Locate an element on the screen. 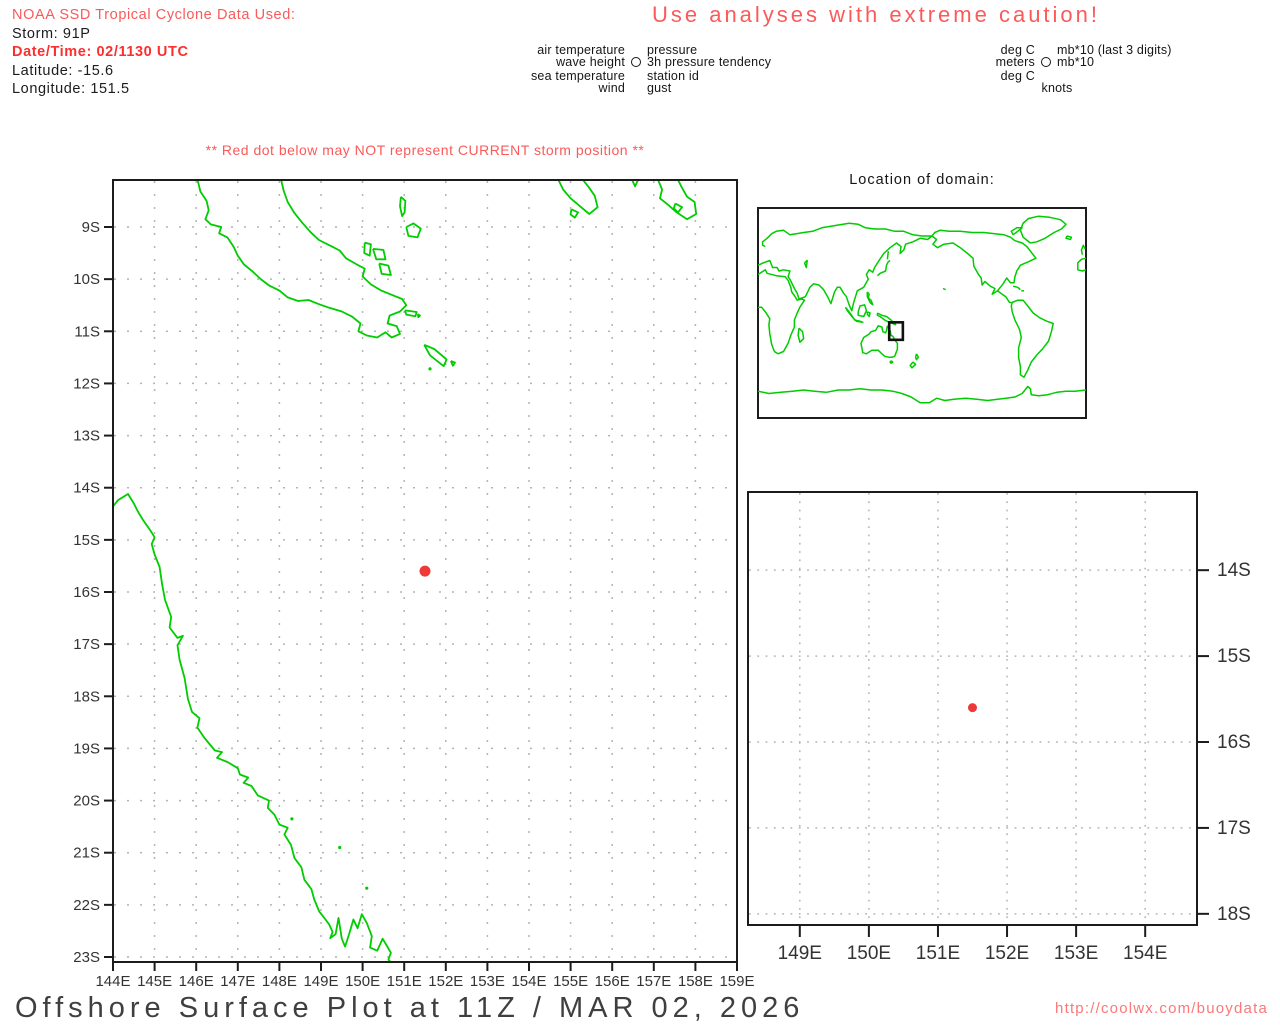  y-tick-label: 19S is located at coordinates (86, 748).